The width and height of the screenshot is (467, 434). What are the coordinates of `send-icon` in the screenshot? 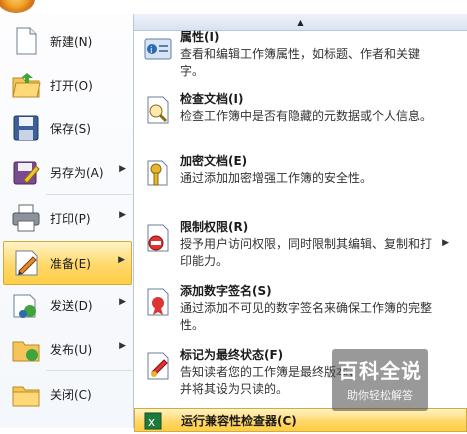 It's located at (26, 305).